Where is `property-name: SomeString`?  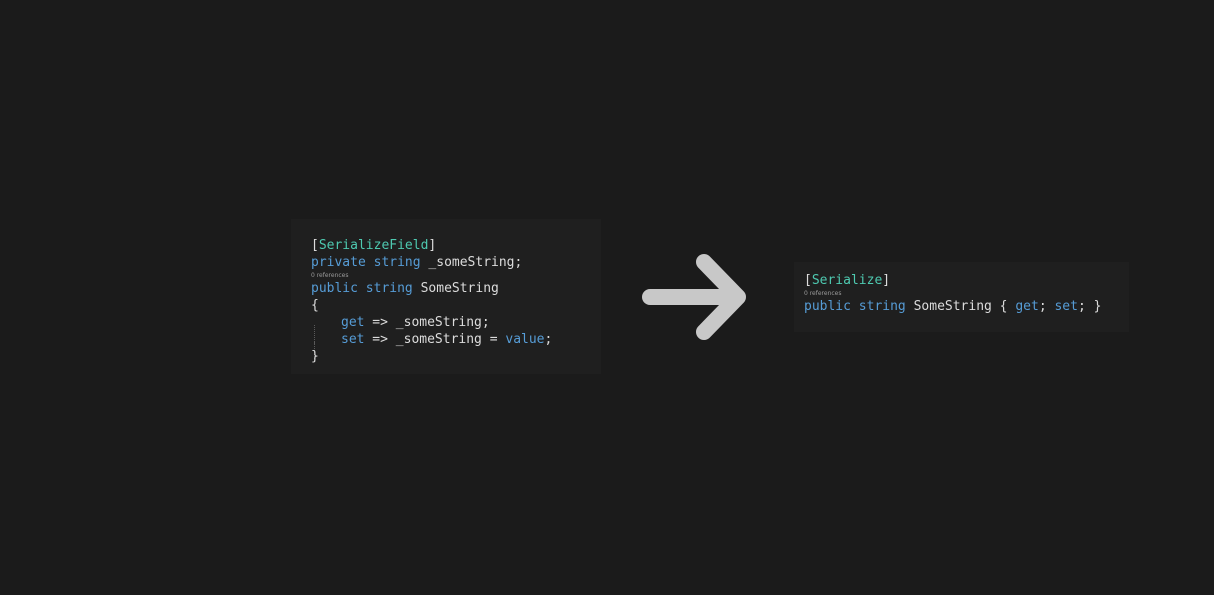 property-name: SomeString is located at coordinates (455, 288).